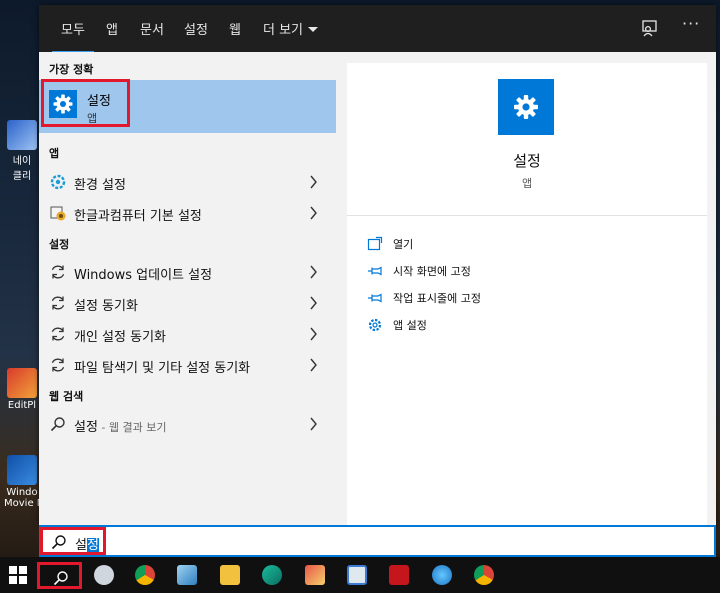 The width and height of the screenshot is (720, 593). What do you see at coordinates (152, 28) in the screenshot?
I see `tab-documents: 문서` at bounding box center [152, 28].